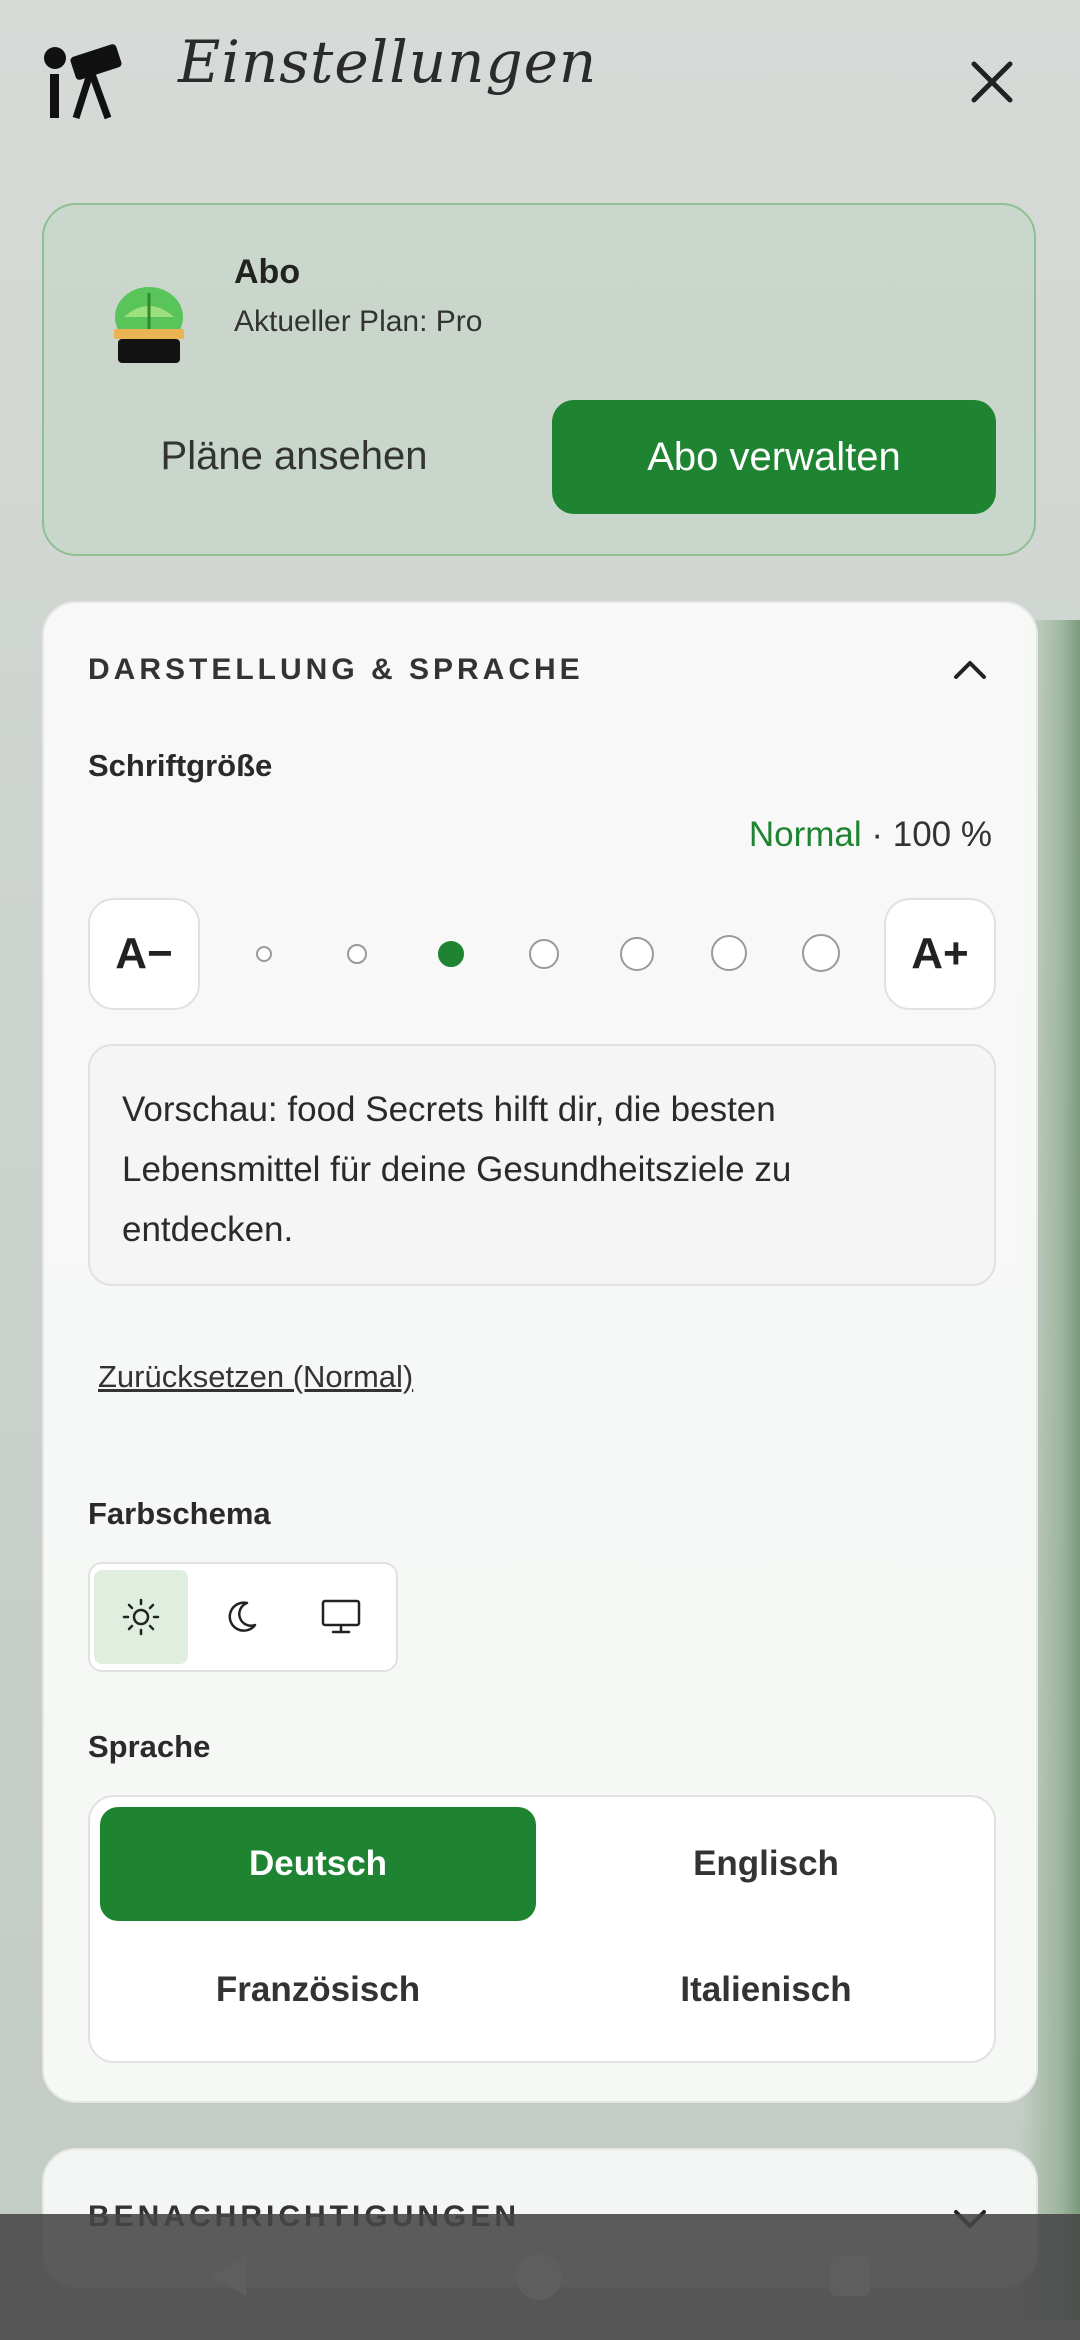 Image resolution: width=1080 pixels, height=2340 pixels. Describe the element at coordinates (931, 834) in the screenshot. I see `font-size-status-value: · 100 %` at that location.